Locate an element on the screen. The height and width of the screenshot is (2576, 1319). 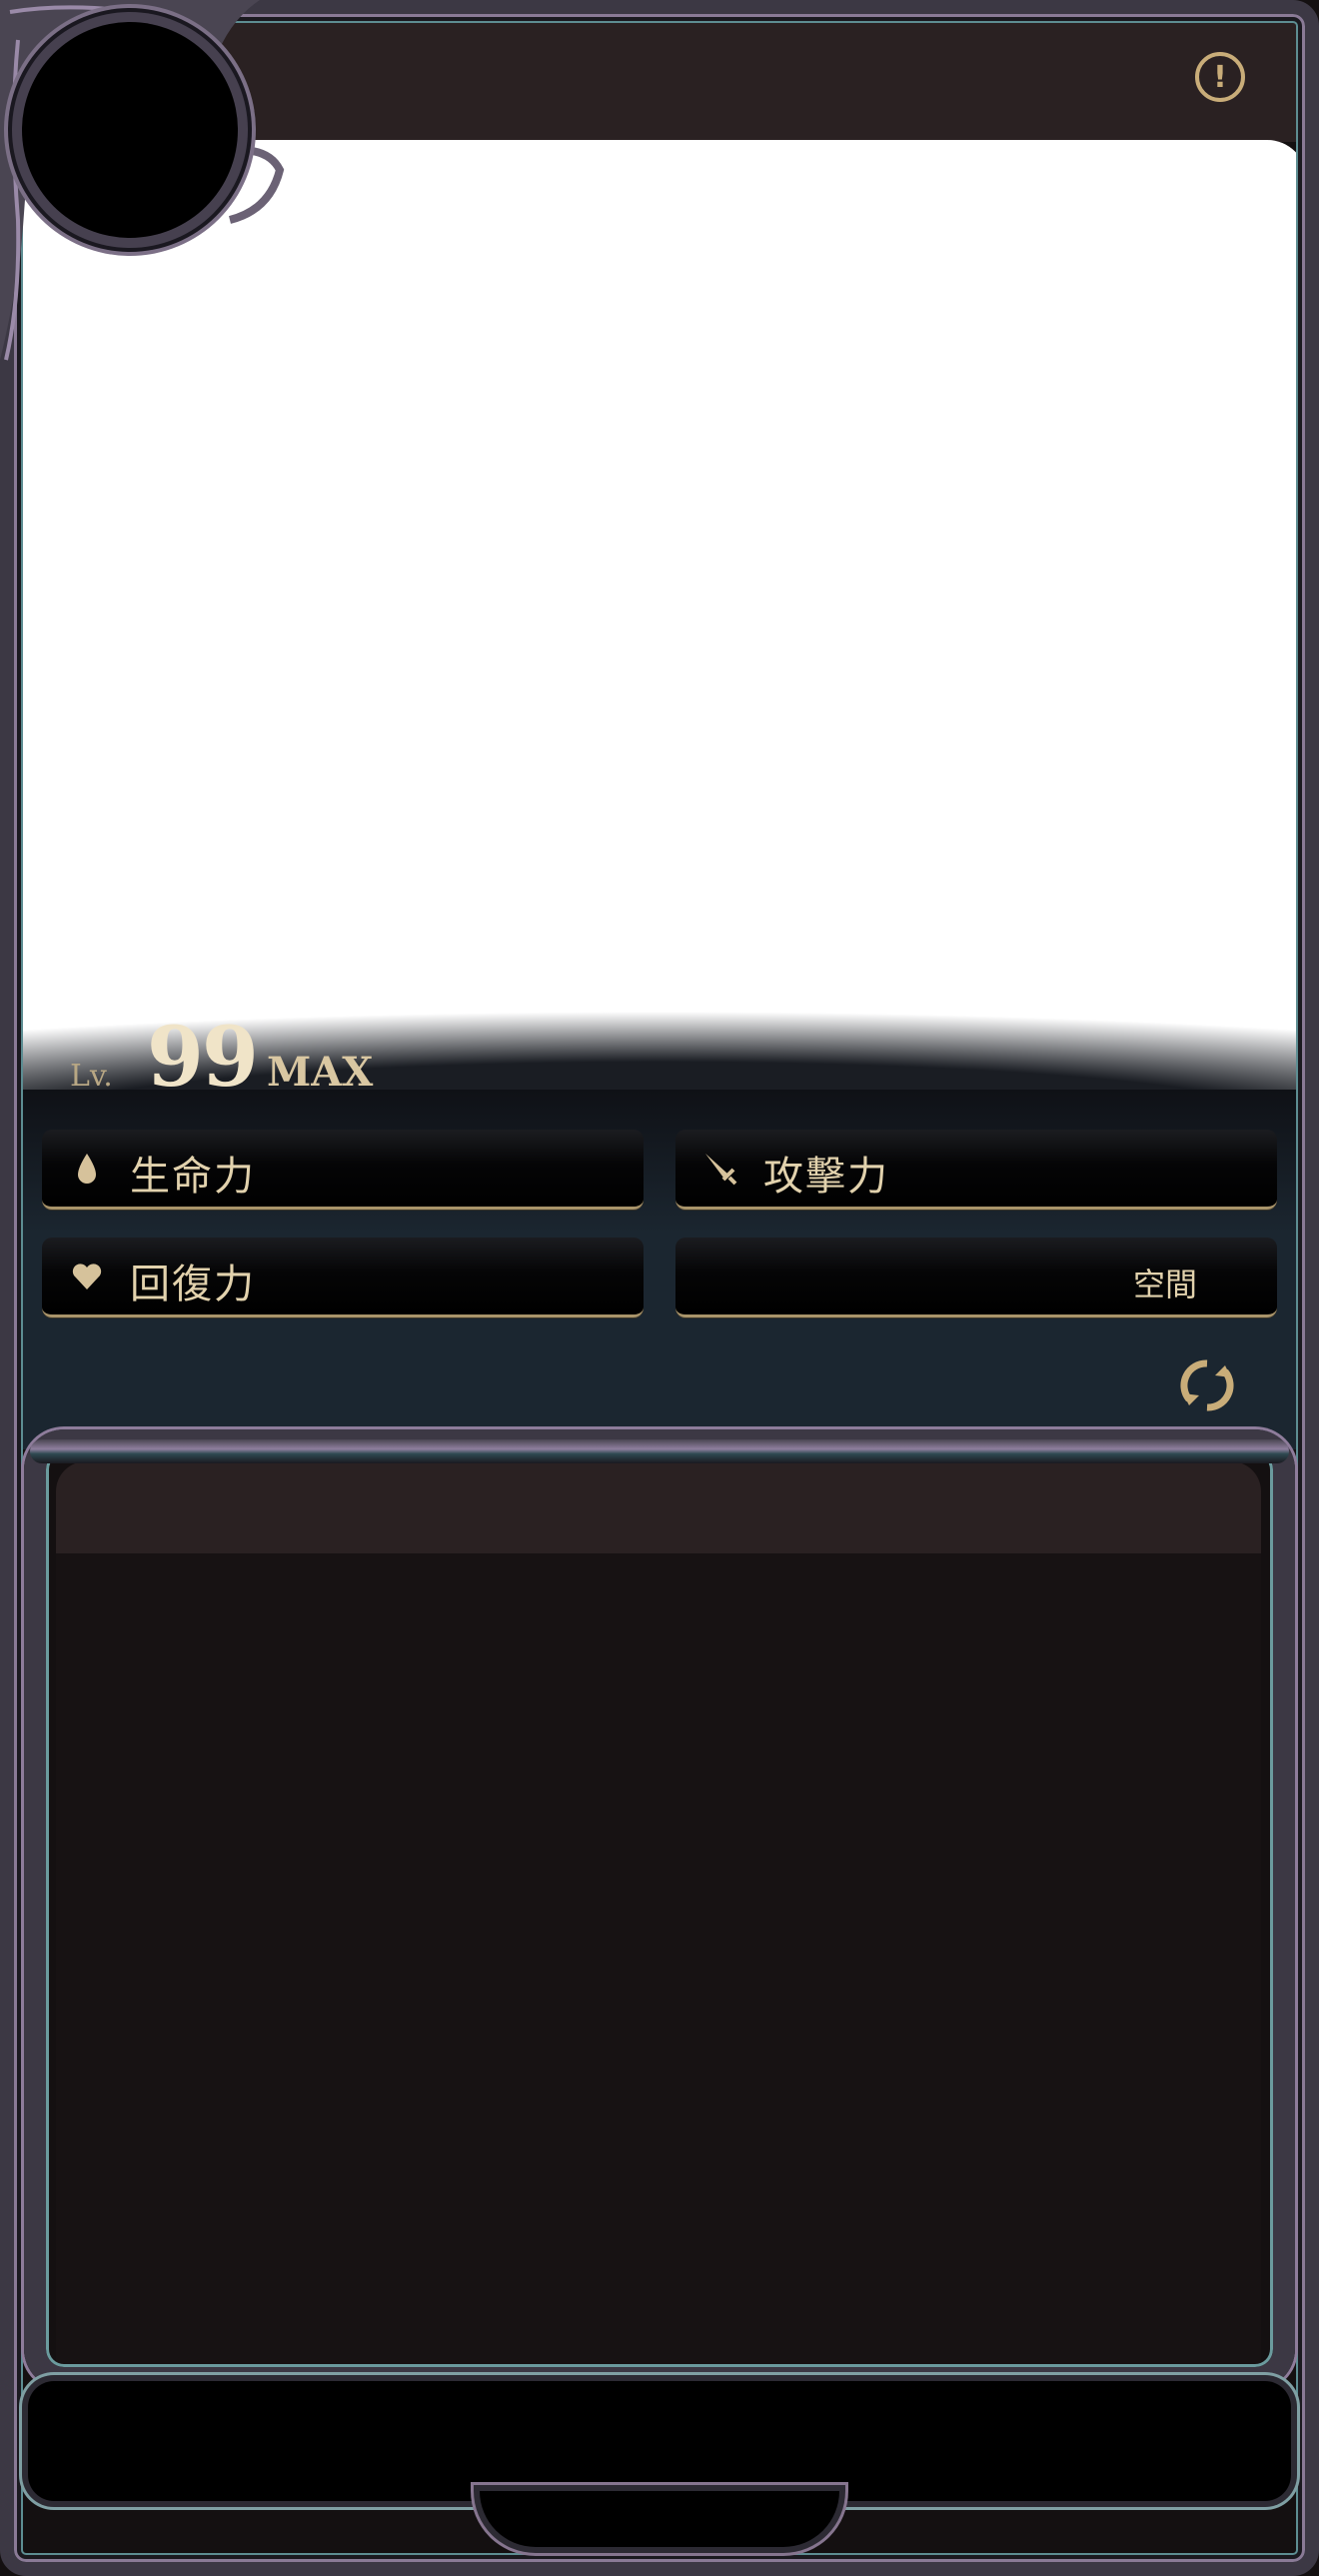
stat-empty-value: 空間 is located at coordinates (1164, 1284).